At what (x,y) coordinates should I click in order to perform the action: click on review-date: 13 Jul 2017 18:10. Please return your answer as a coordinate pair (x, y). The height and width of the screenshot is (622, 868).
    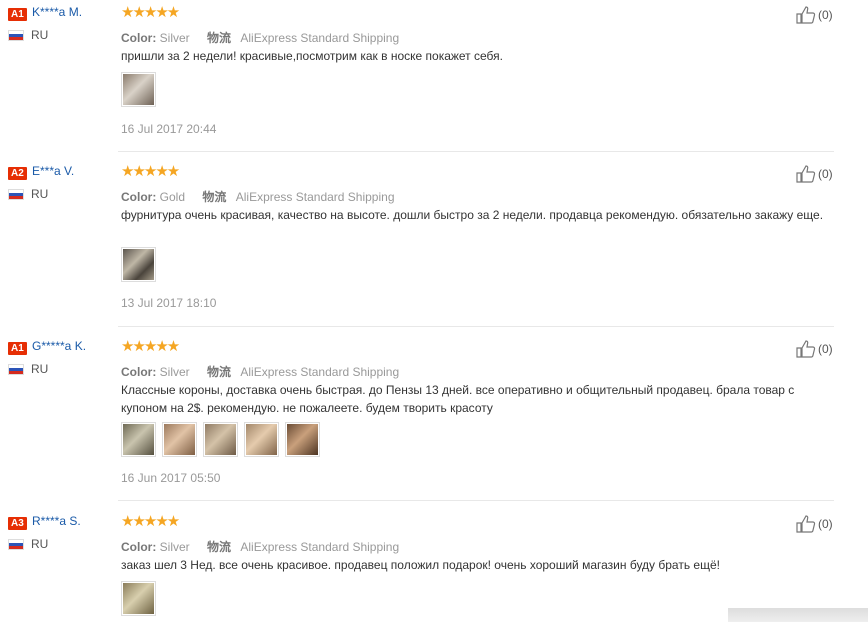
    Looking at the image, I should click on (169, 303).